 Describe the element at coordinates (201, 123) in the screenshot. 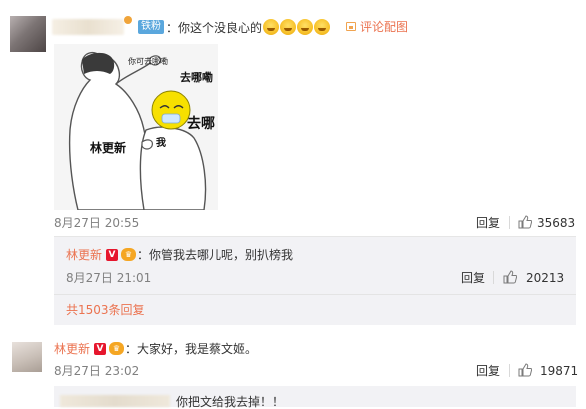

I see `meme-right-text-2: 去哪` at that location.